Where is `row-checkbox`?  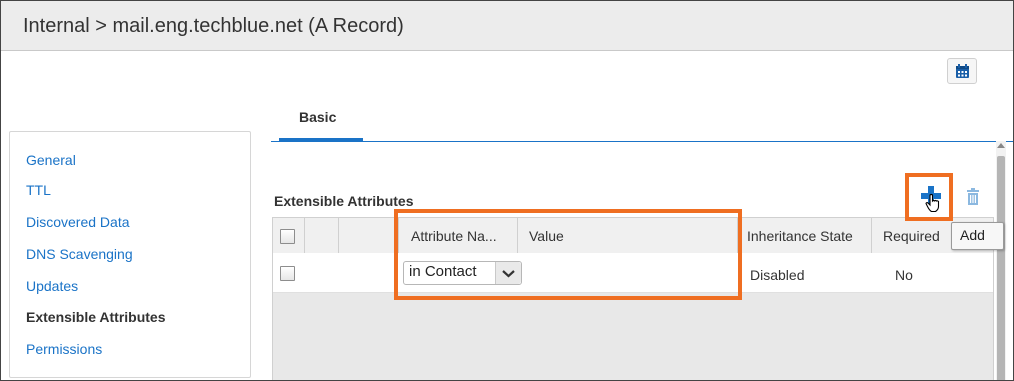
row-checkbox is located at coordinates (287, 273).